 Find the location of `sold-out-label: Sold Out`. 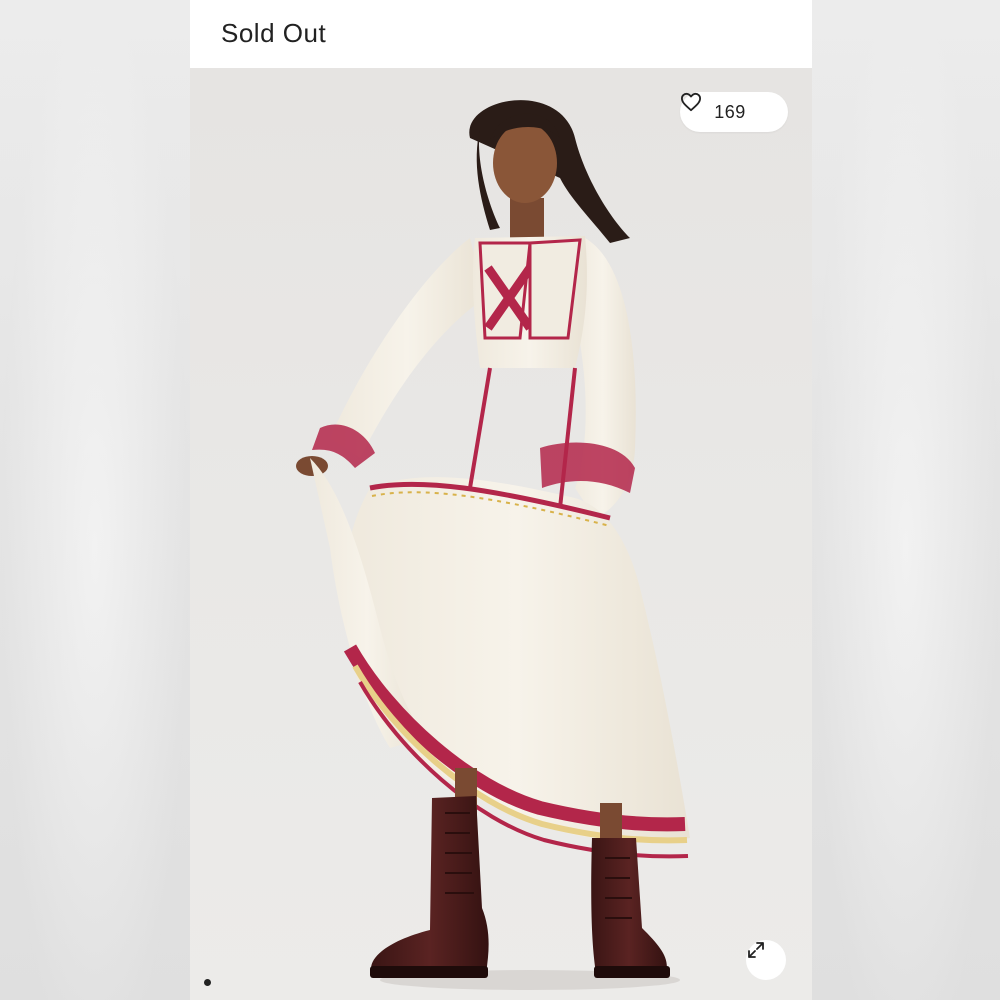

sold-out-label: Sold Out is located at coordinates (274, 33).